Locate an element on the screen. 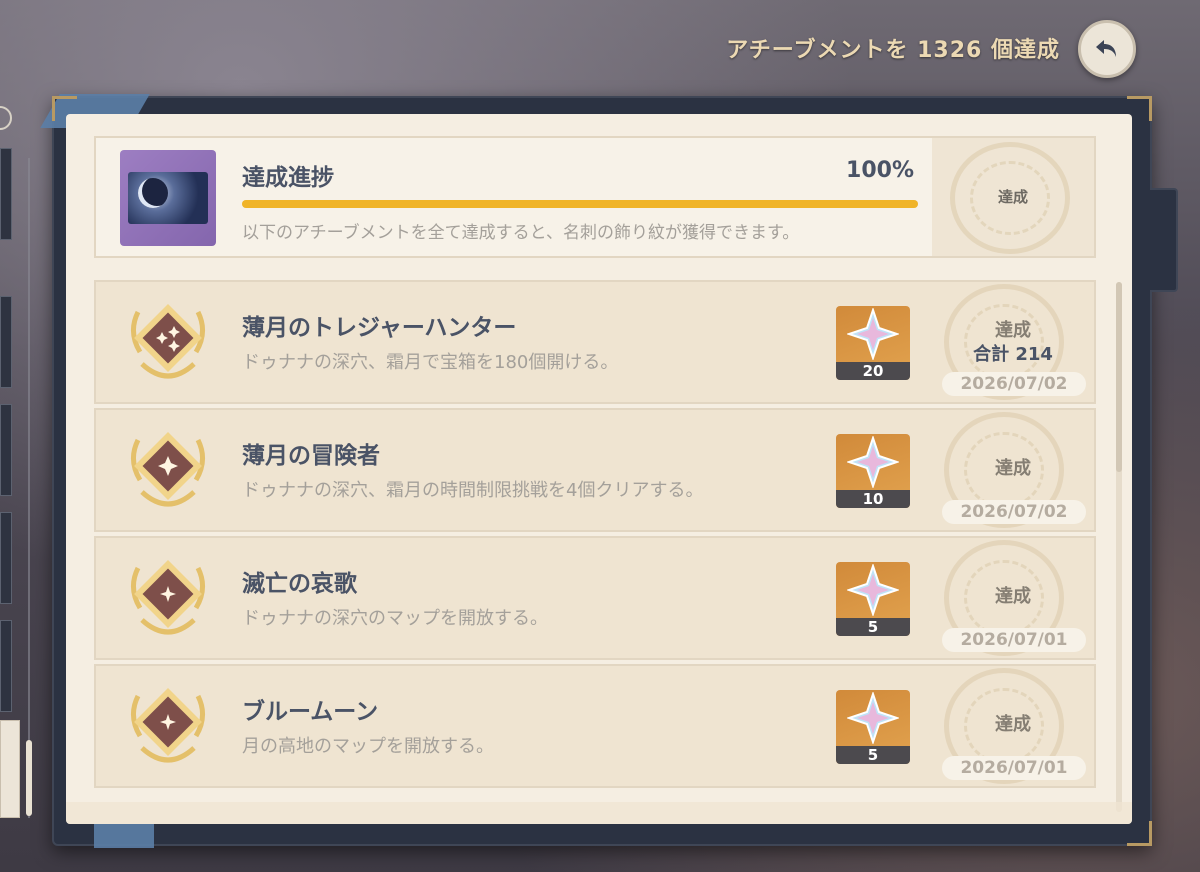 The width and height of the screenshot is (1200, 872). summary-stamp-area: 達成 is located at coordinates (1013, 197).